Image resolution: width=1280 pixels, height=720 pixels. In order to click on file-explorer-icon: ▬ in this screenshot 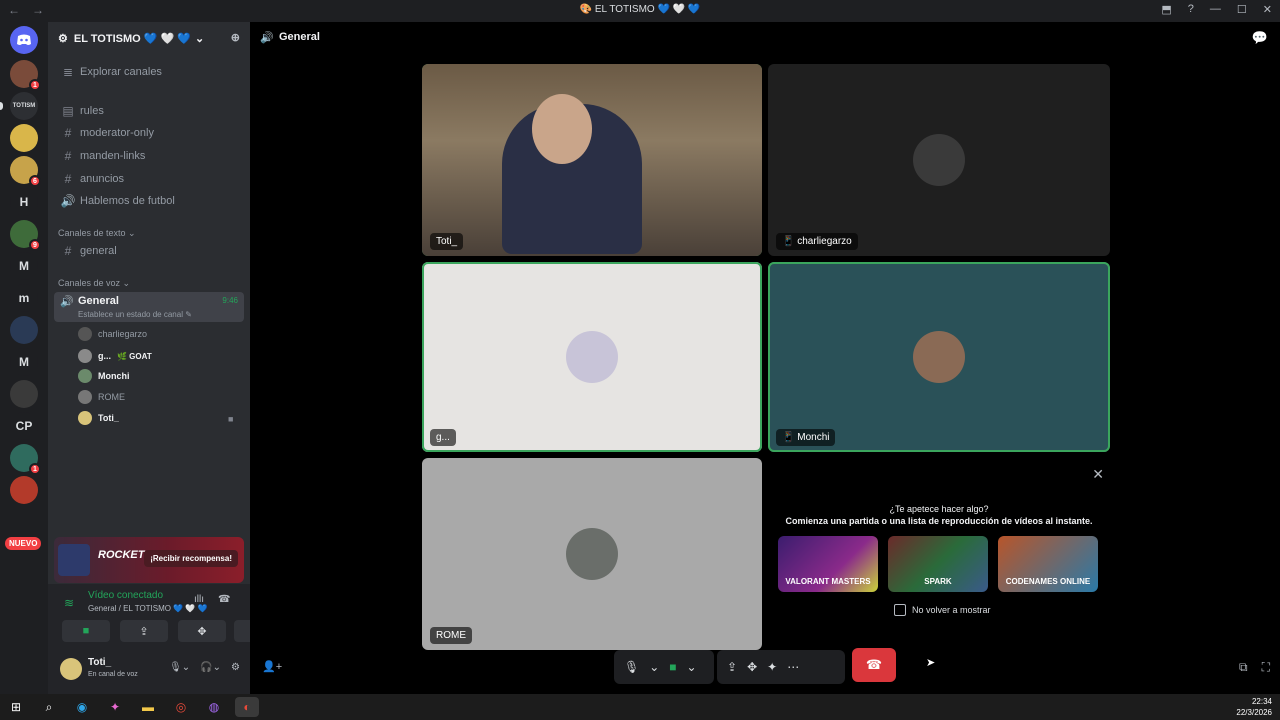, I will do `click(148, 707)`.